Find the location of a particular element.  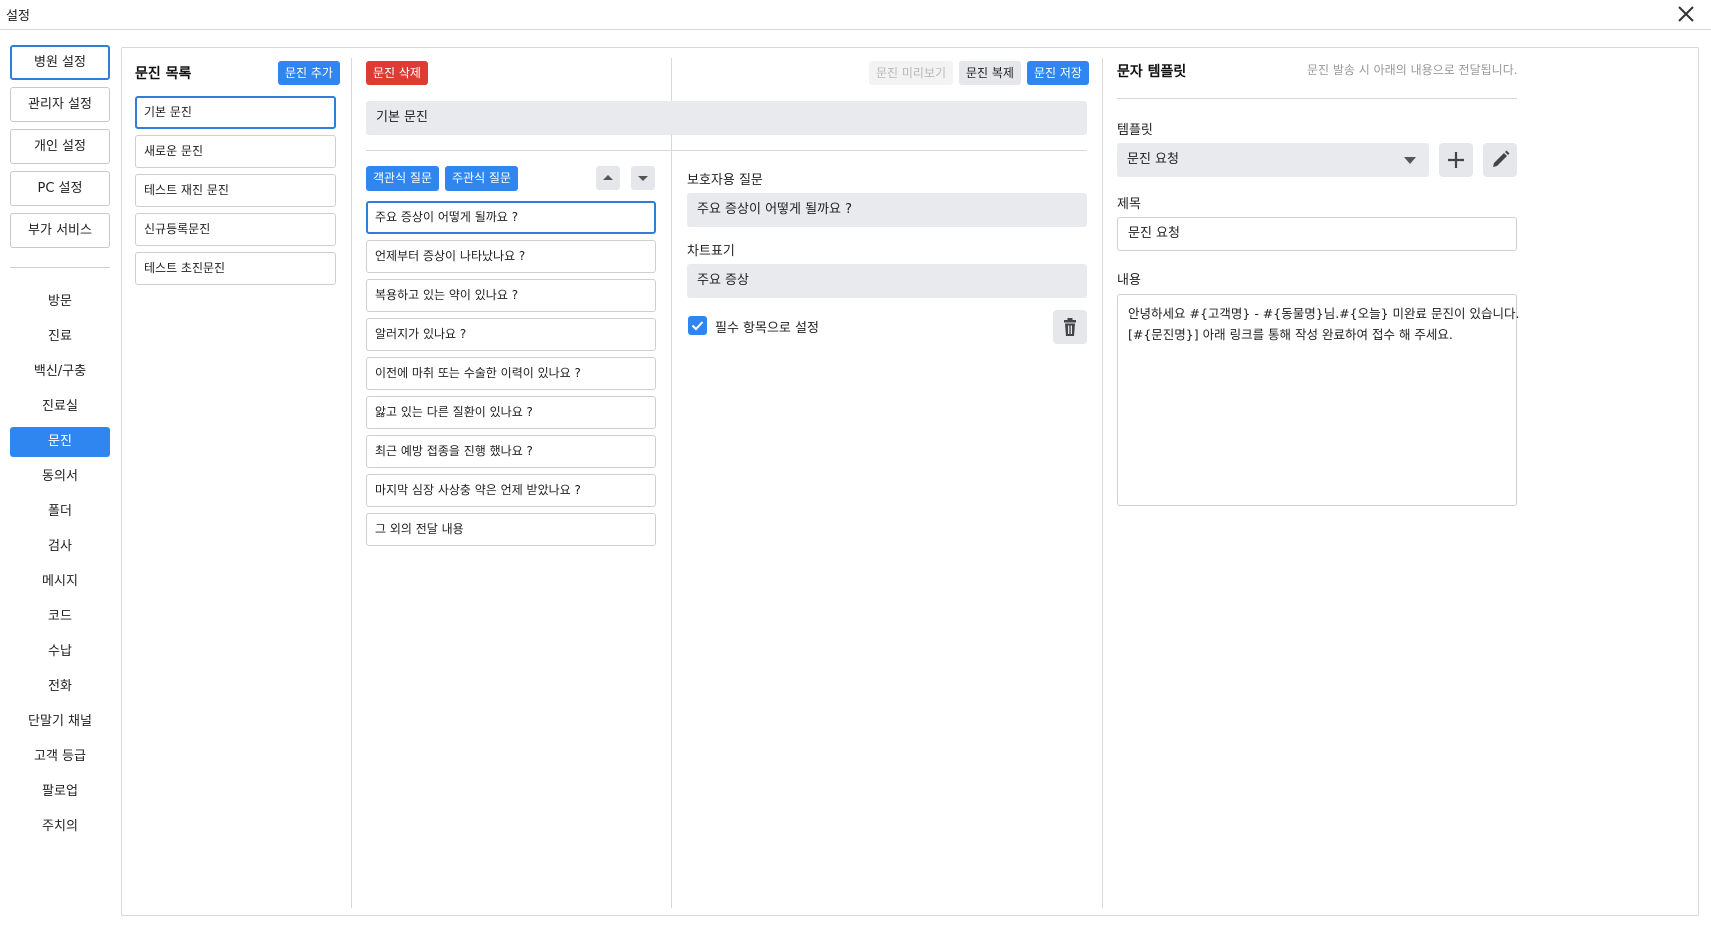

question-list-item: 주요 증상이 어떻게 될까요 ? is located at coordinates (511, 217).